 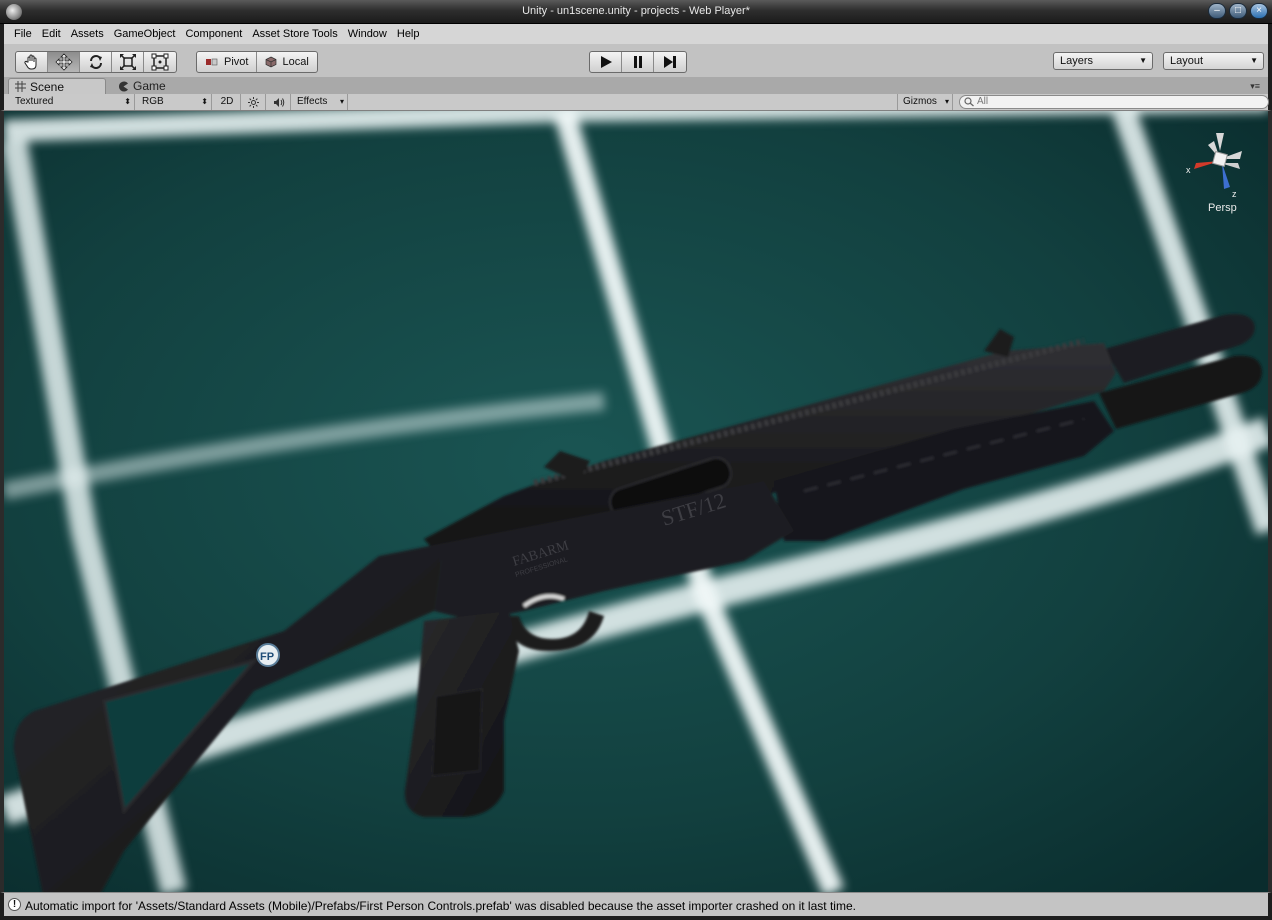 I want to click on scale-icon, so click(x=127, y=62).